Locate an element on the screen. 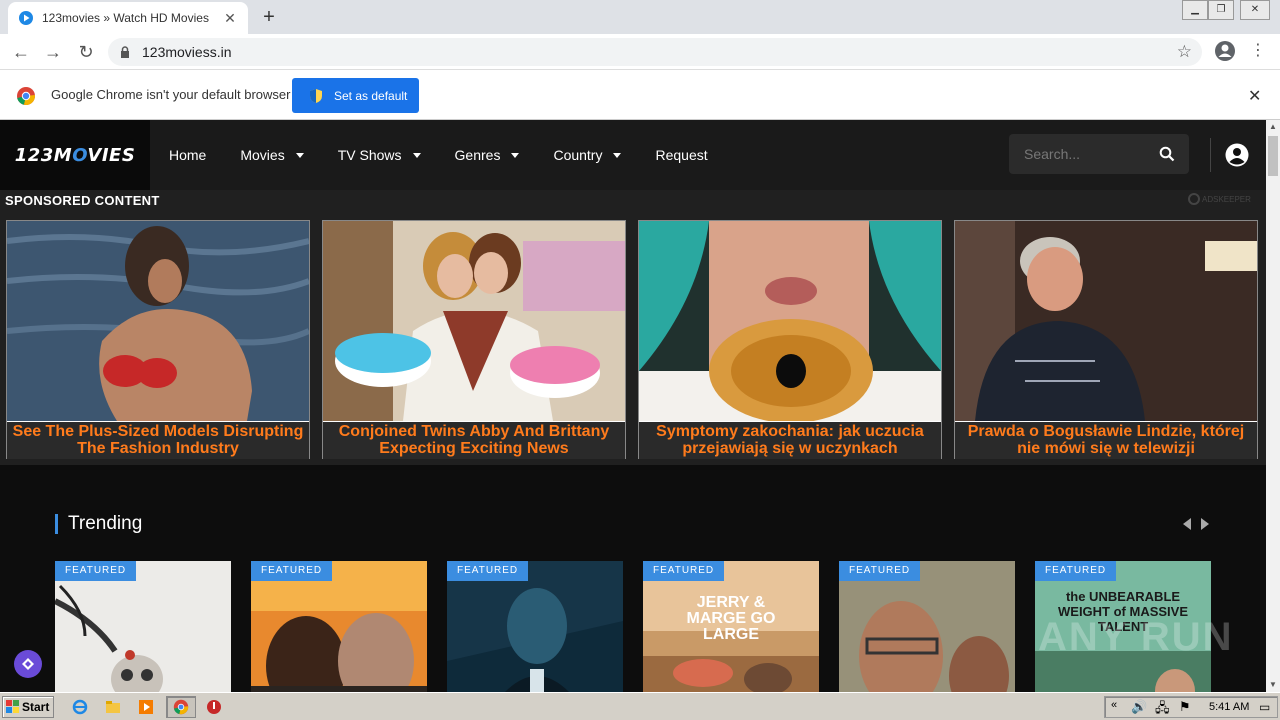 The image size is (1280, 720). trending-title: Trending is located at coordinates (105, 523).